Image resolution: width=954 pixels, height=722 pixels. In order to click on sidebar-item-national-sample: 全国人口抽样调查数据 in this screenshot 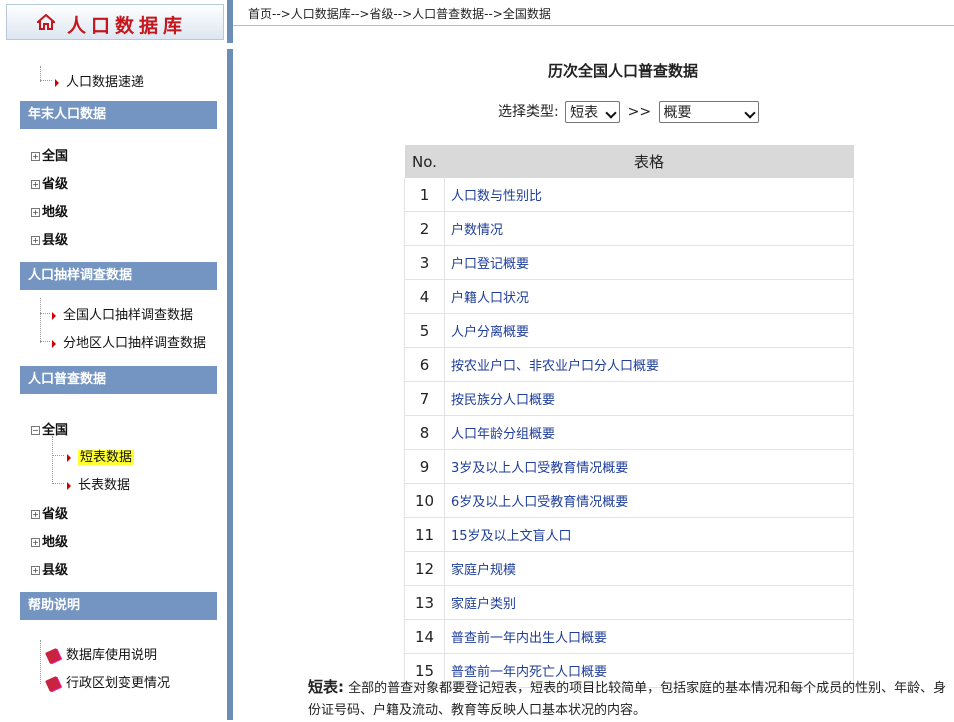, I will do `click(122, 313)`.